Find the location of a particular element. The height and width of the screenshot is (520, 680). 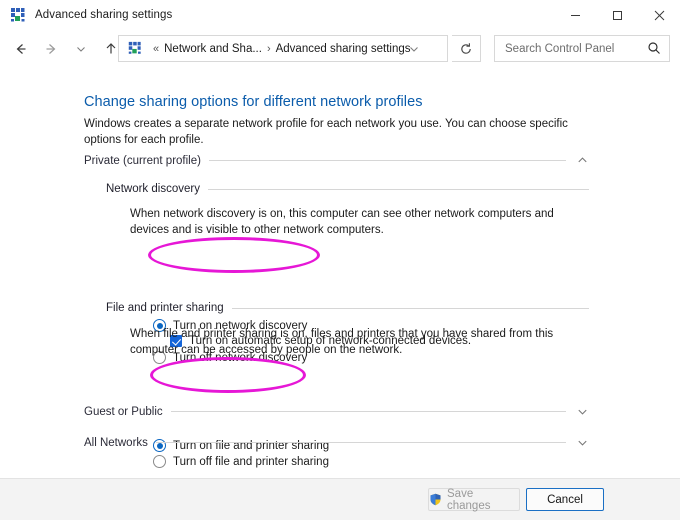

radio-label: Turn off file and printer sharing is located at coordinates (251, 461).